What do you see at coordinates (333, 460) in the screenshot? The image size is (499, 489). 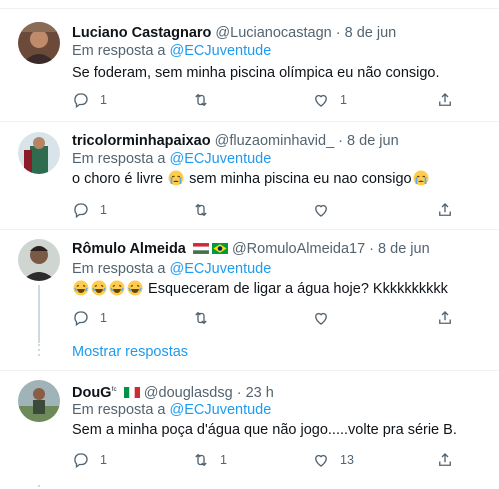 I see `like-button: 13` at bounding box center [333, 460].